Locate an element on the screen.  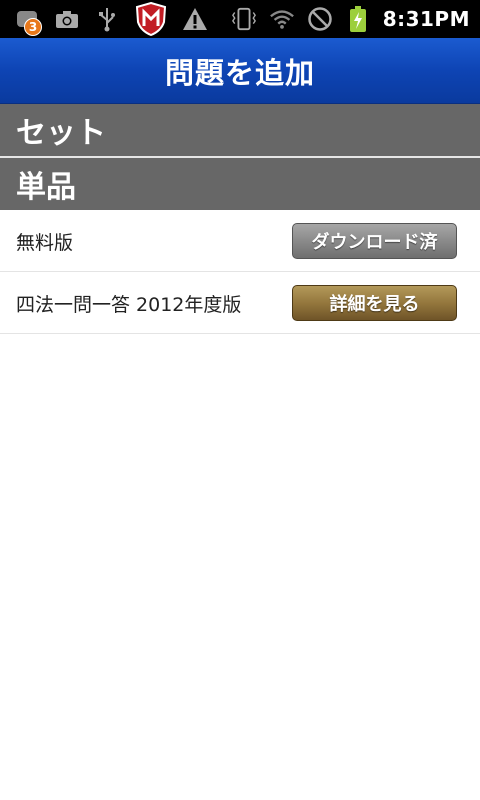
warning-icon is located at coordinates (195, 19).